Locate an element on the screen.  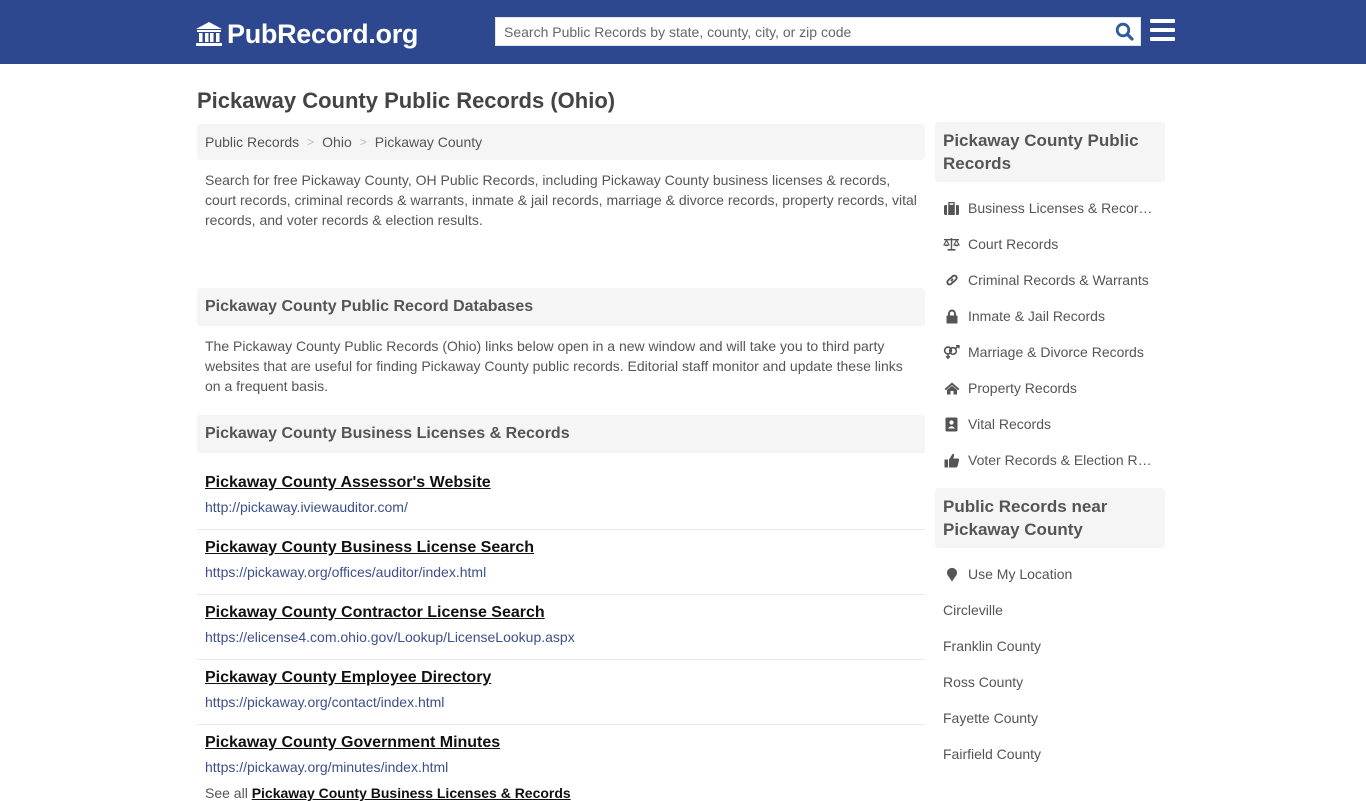
sidebar-item-criminal: Criminal Records & Warrants is located at coordinates (1050, 280).